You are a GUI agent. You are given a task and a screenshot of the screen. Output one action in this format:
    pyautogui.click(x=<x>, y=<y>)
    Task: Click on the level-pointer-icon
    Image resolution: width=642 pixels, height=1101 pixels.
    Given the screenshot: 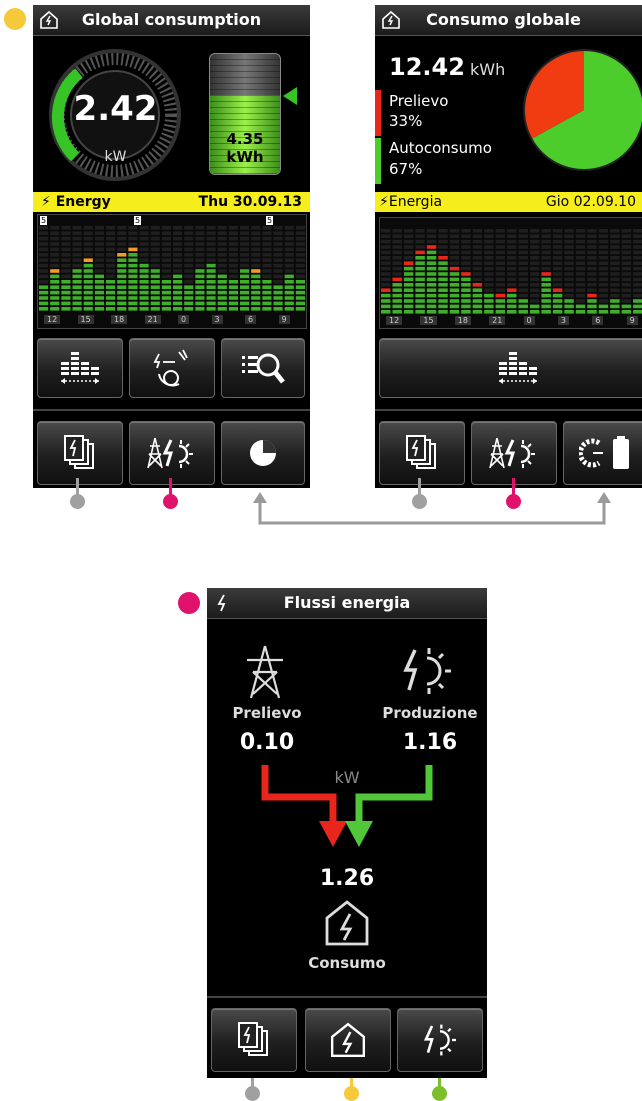 What is the action you would take?
    pyautogui.click(x=290, y=96)
    